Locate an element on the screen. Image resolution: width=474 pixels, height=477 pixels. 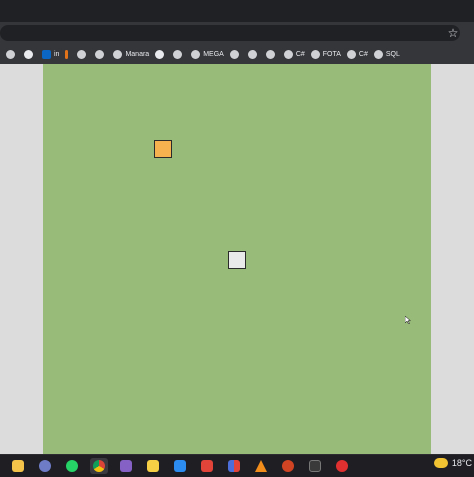
powerpoint-icon is located at coordinates (288, 466).